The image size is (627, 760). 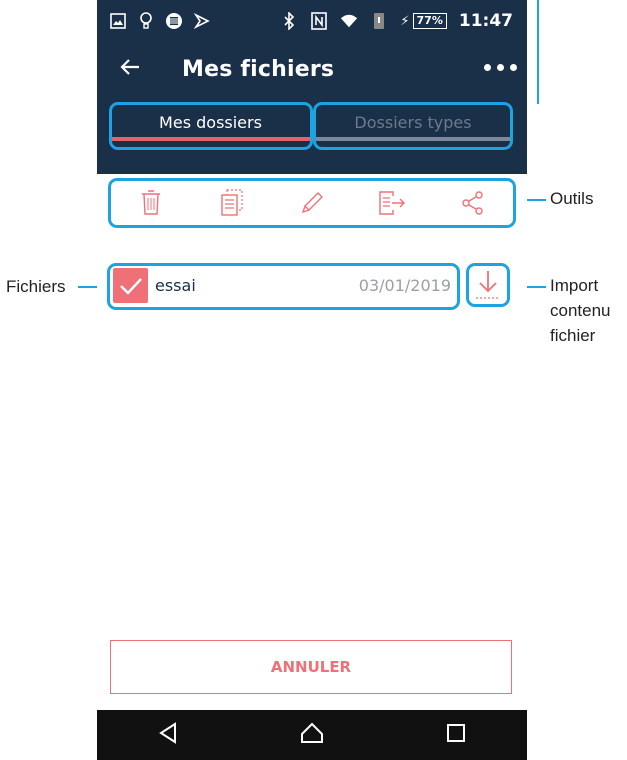 I want to click on charging-icon: ⚡, so click(x=405, y=21).